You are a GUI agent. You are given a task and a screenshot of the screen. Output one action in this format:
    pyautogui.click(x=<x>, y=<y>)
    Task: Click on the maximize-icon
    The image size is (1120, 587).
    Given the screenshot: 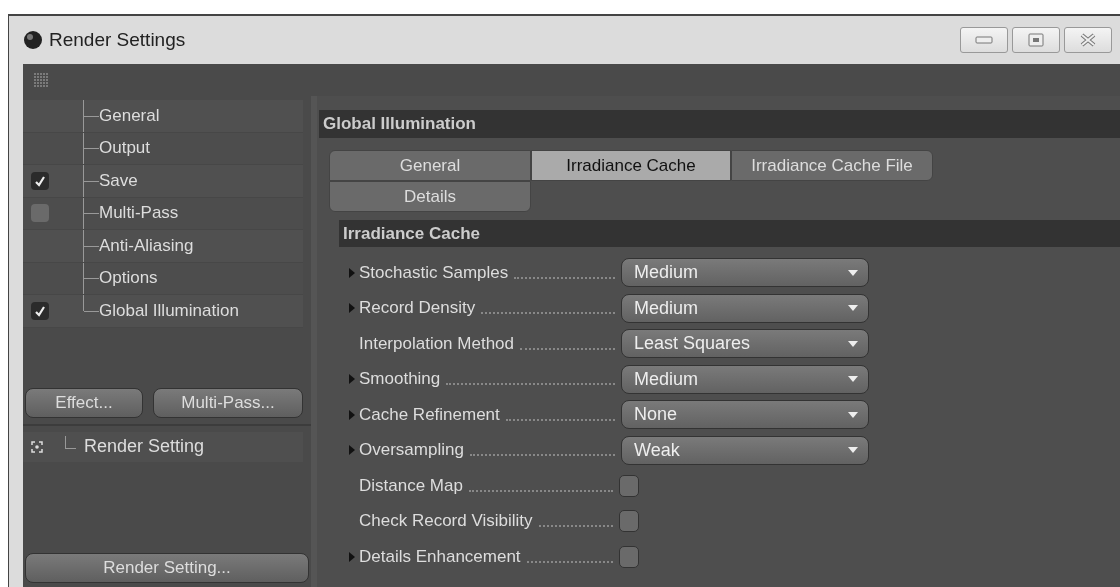 What is the action you would take?
    pyautogui.click(x=1036, y=40)
    